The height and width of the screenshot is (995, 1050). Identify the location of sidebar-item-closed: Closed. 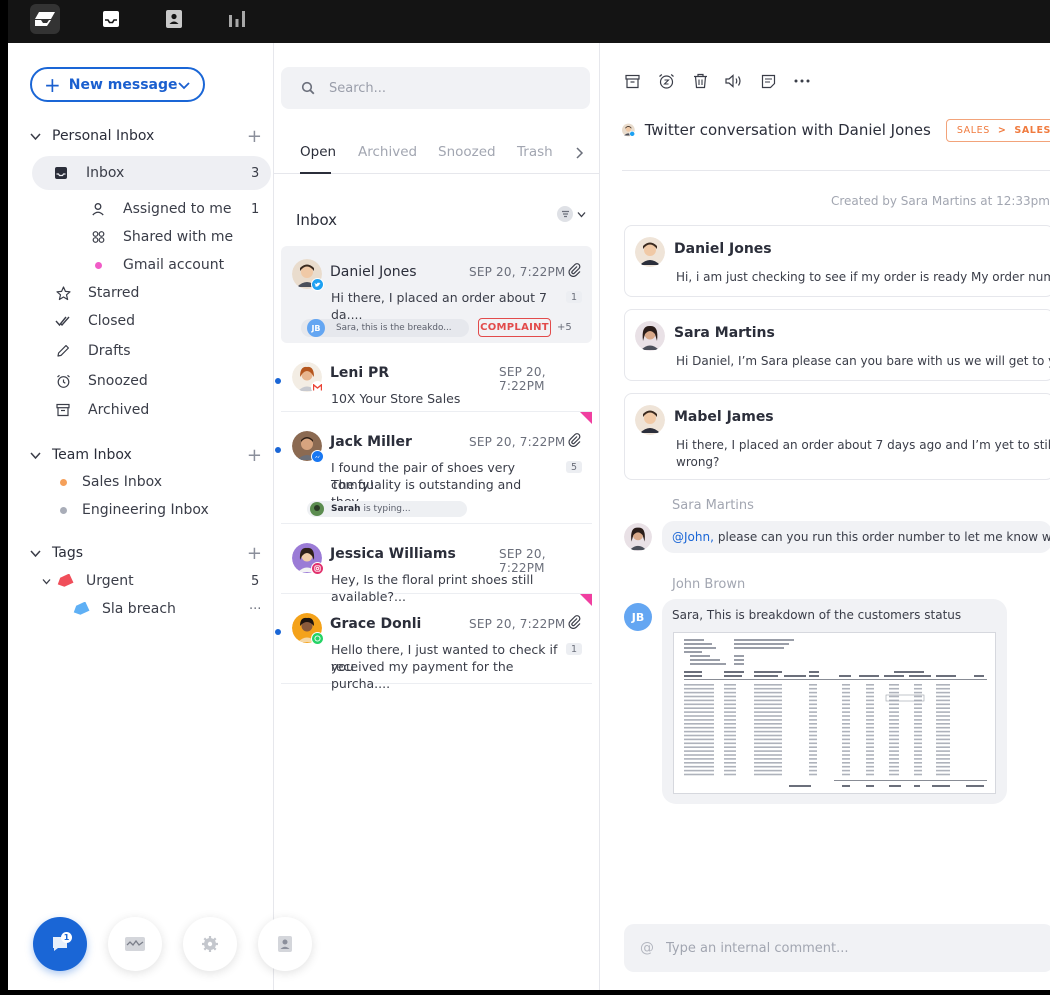
(154, 321).